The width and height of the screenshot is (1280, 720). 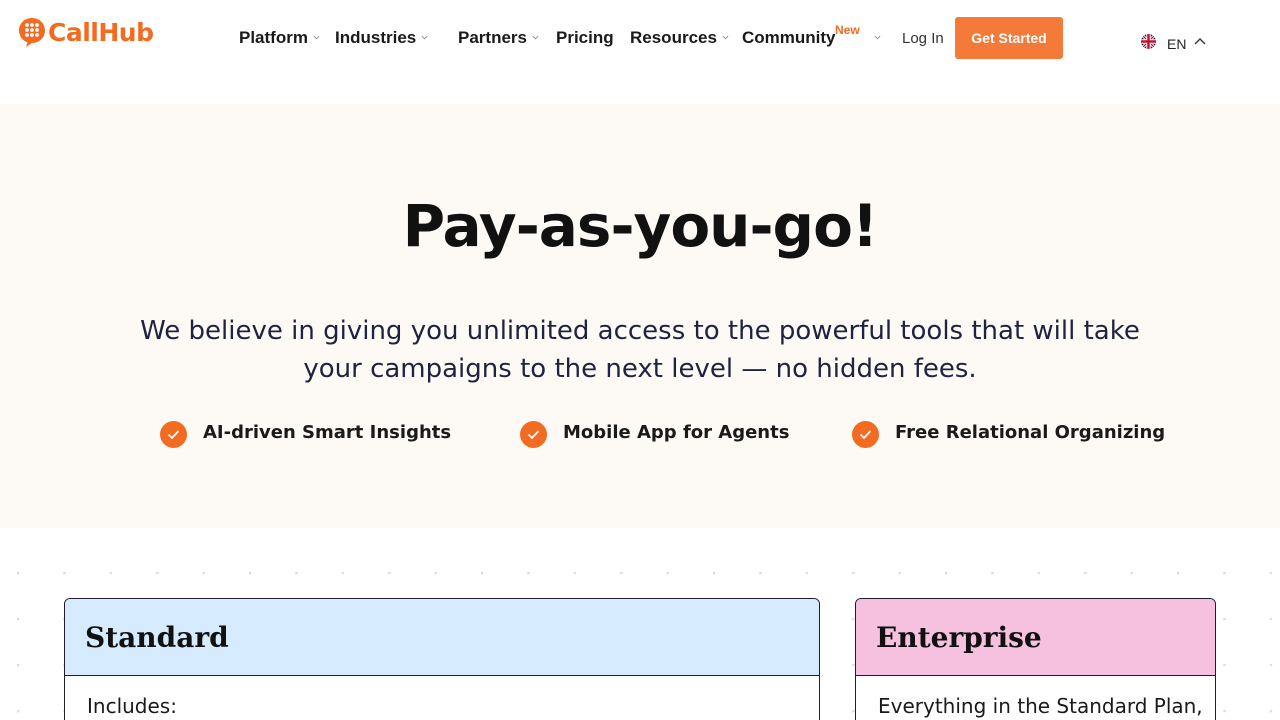 What do you see at coordinates (442, 637) in the screenshot?
I see `plan-card-header: Standard` at bounding box center [442, 637].